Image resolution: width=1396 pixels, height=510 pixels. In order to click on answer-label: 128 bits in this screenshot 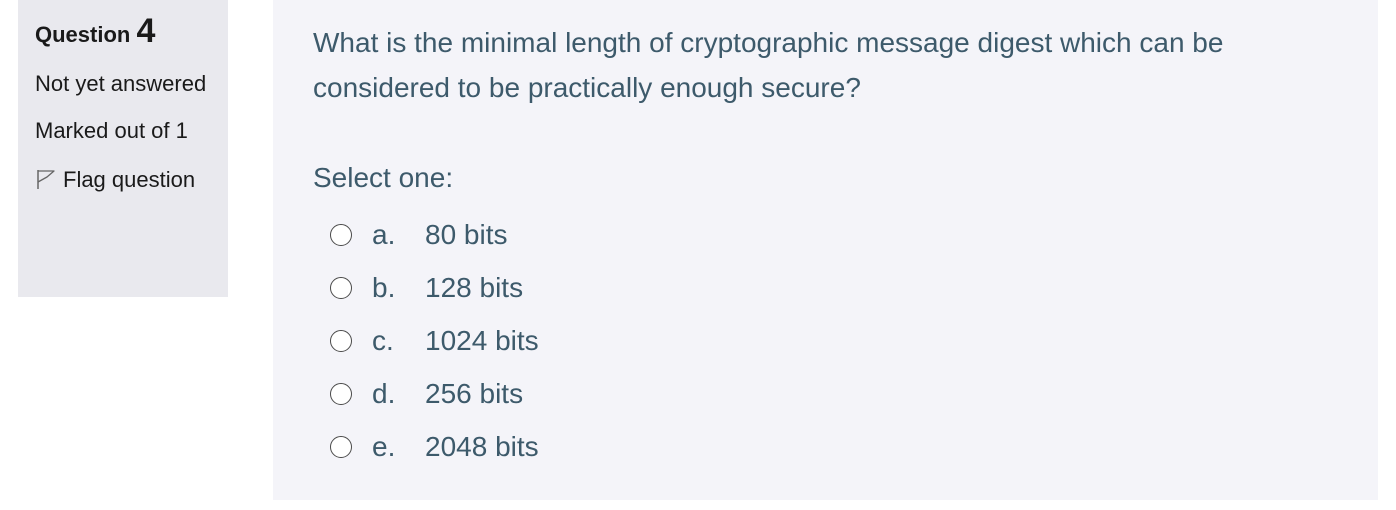, I will do `click(474, 288)`.